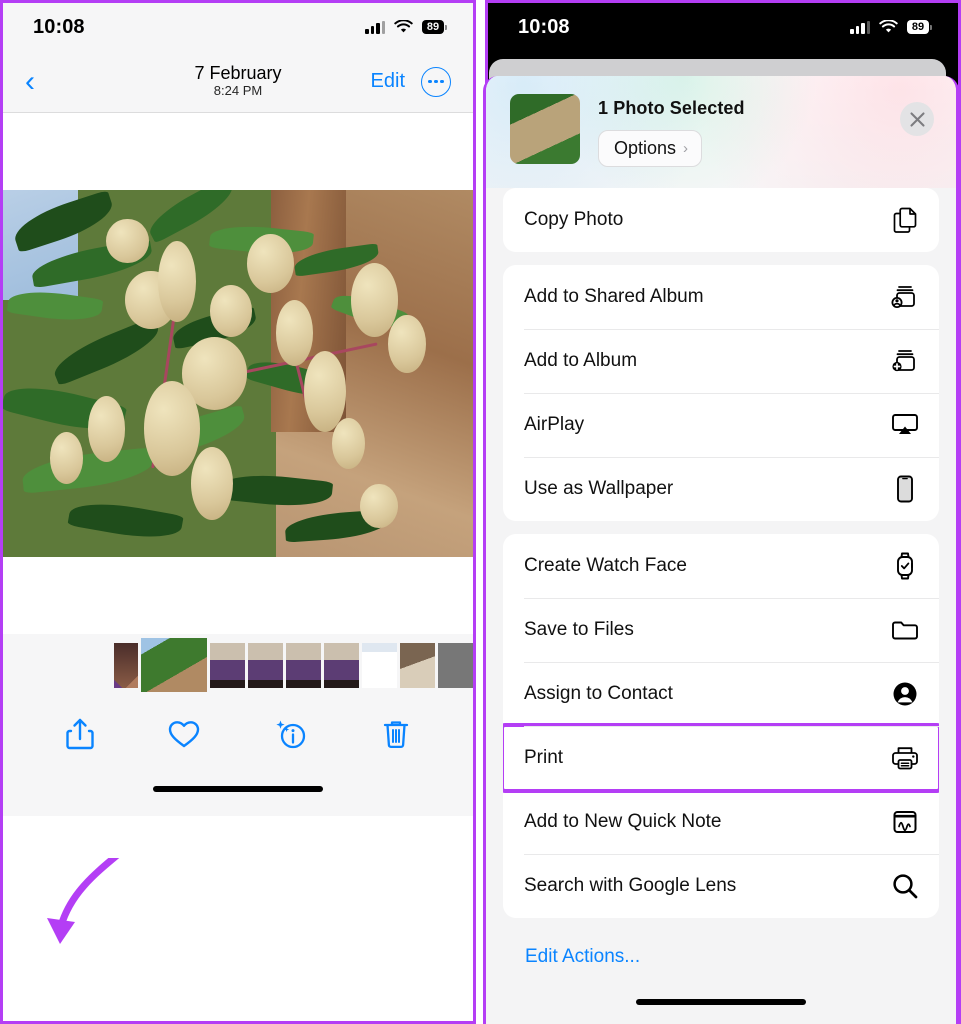 This screenshot has width=961, height=1024. What do you see at coordinates (45, 81) in the screenshot?
I see `back-button: ‹` at bounding box center [45, 81].